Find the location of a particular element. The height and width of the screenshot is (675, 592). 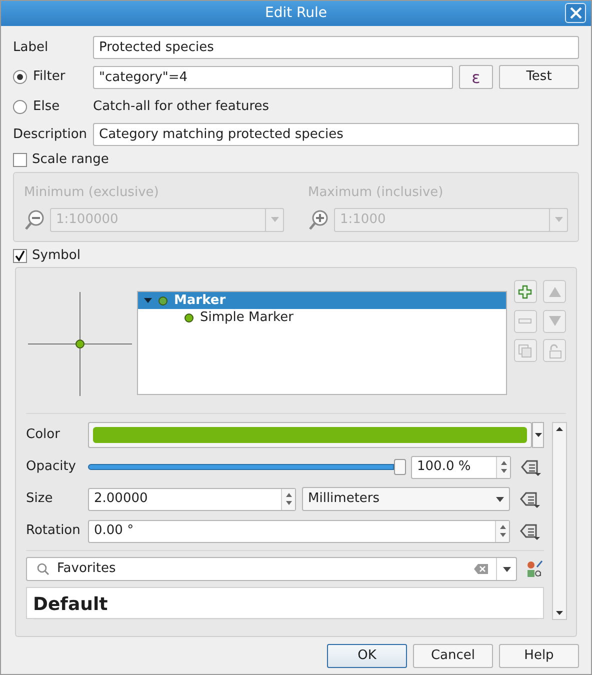

add-layer-button is located at coordinates (525, 291).